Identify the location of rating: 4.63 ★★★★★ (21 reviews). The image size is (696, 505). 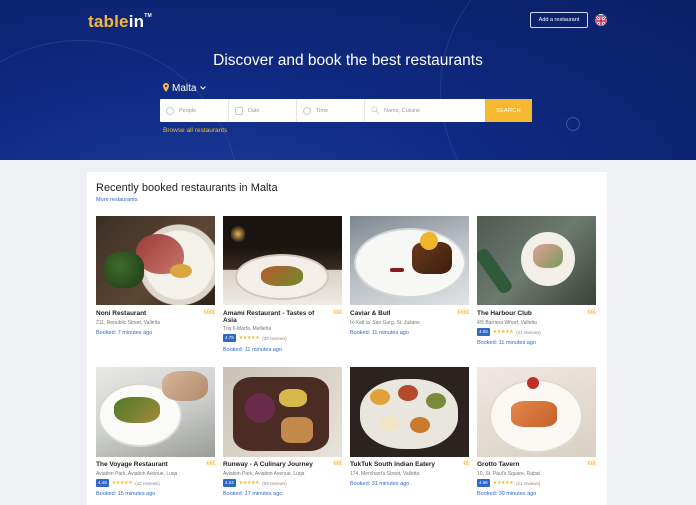
(509, 332).